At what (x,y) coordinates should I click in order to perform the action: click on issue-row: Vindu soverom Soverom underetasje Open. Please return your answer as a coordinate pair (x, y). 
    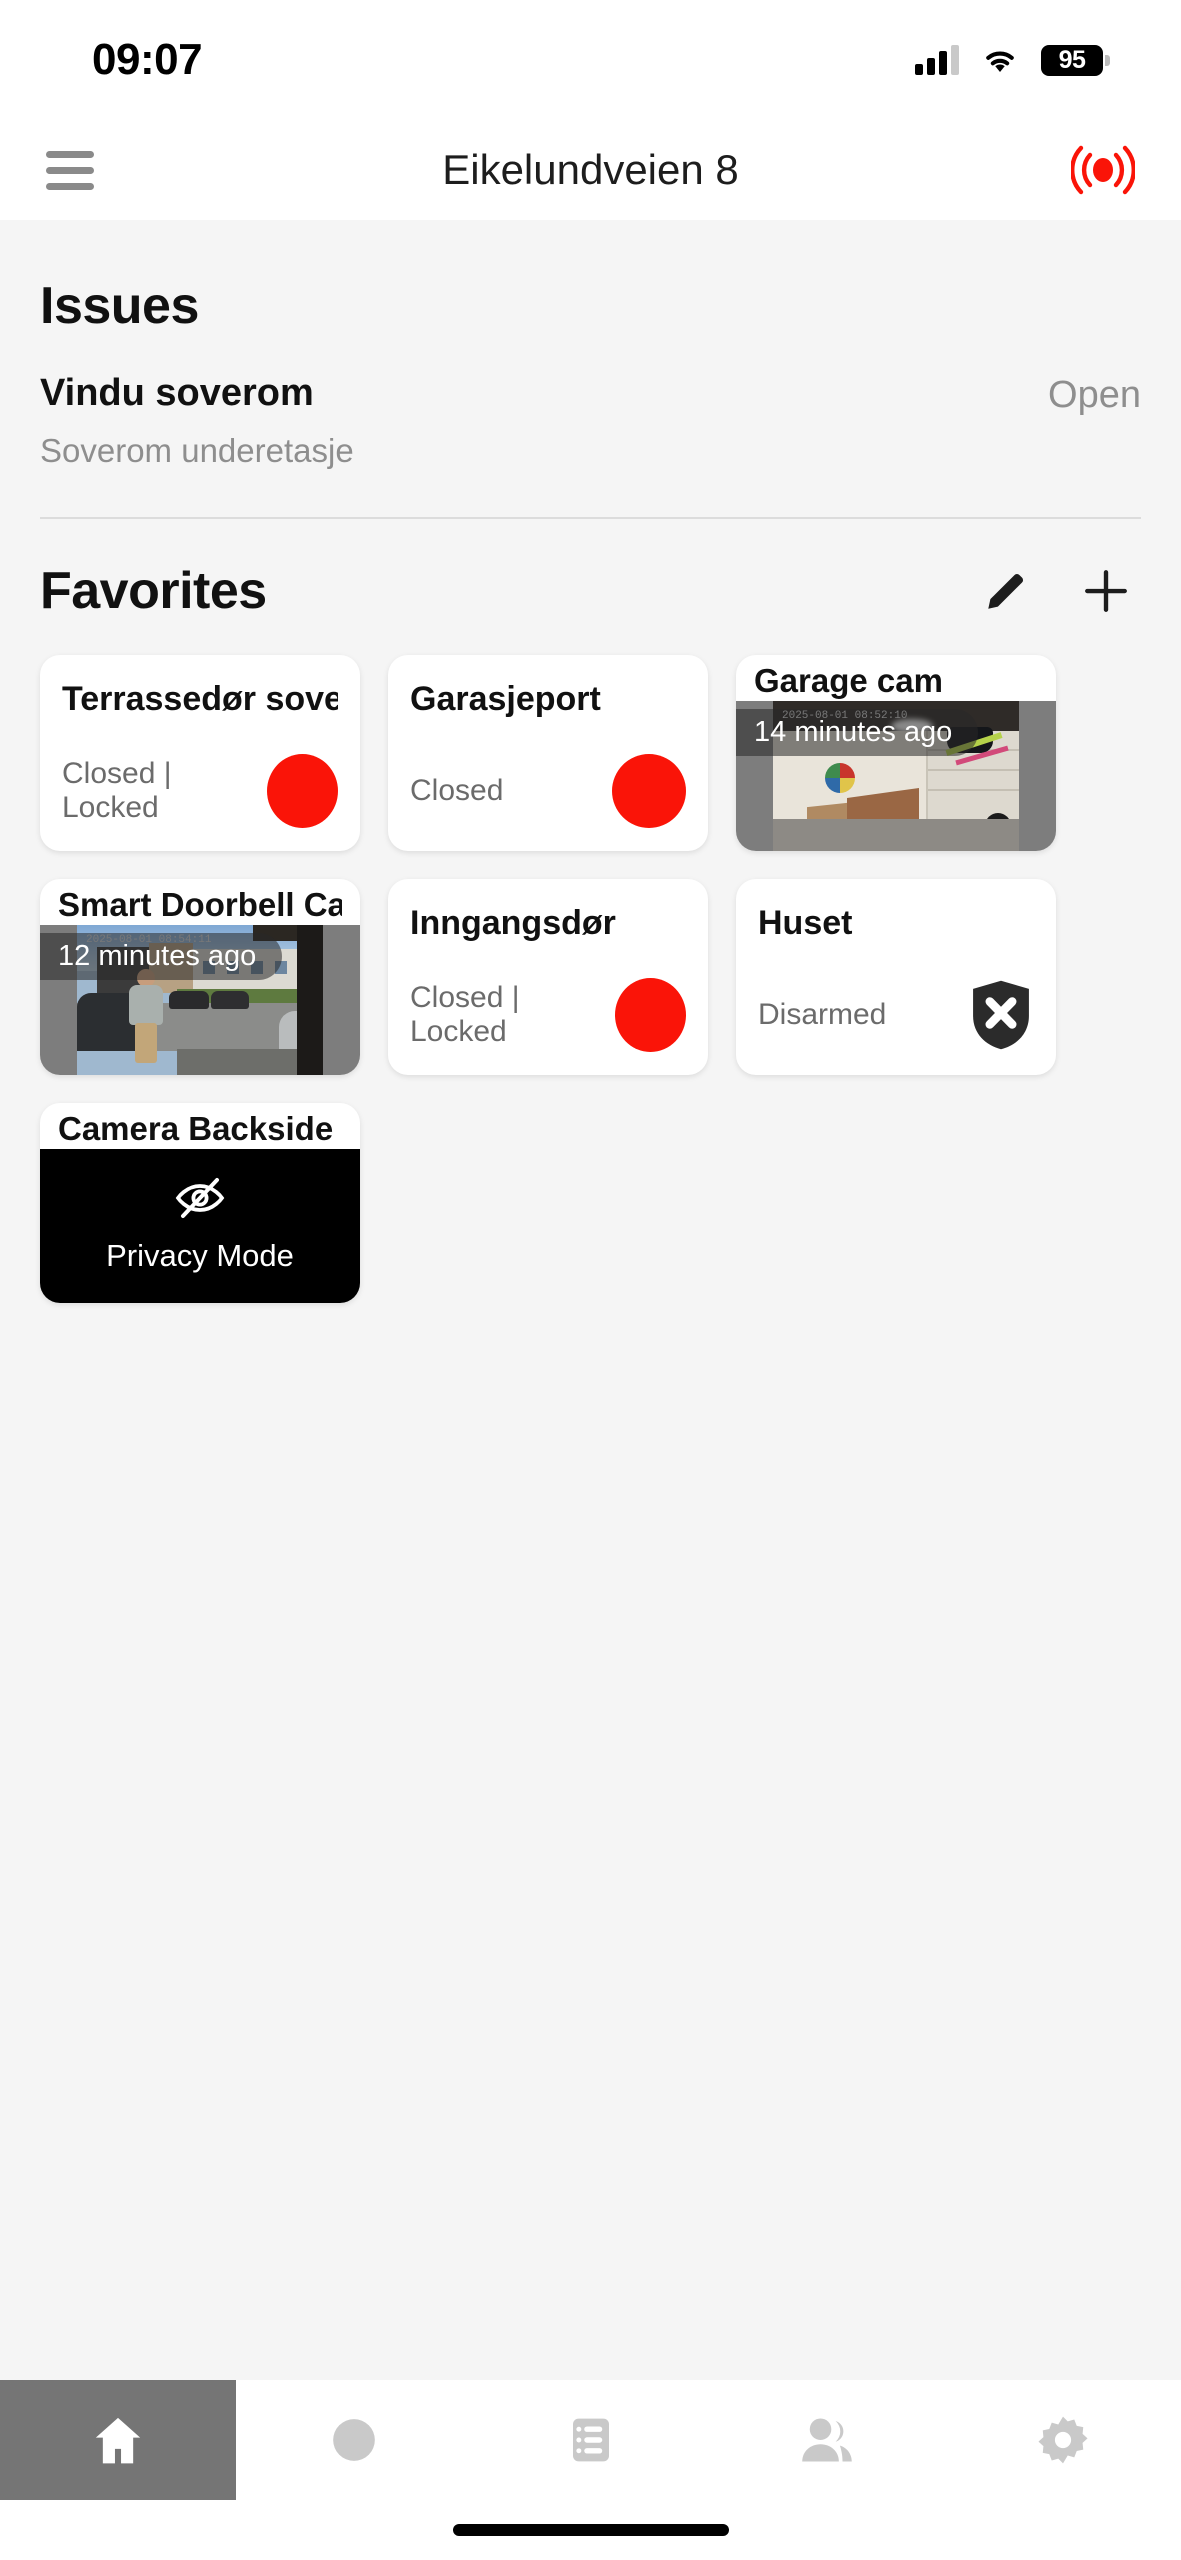
    Looking at the image, I should click on (590, 443).